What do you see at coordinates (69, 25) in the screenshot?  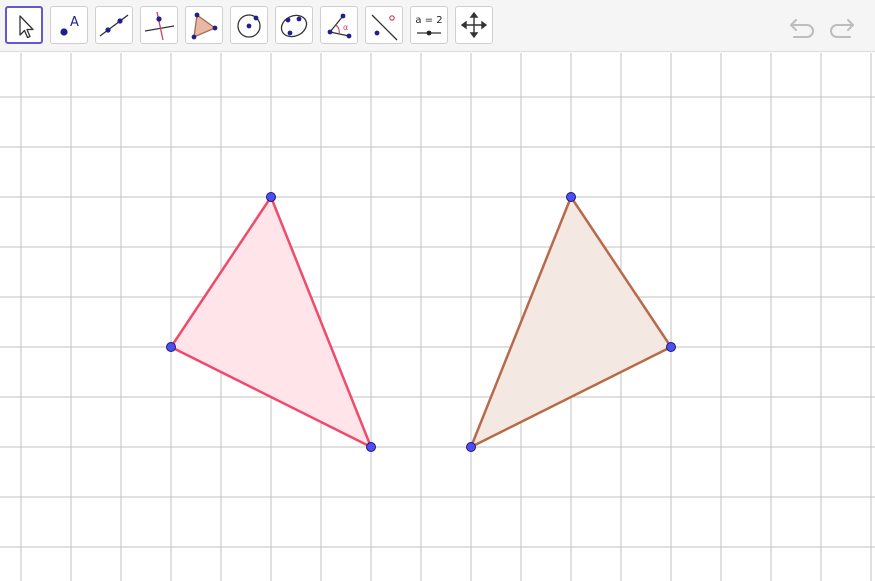 I see `point-tool: A` at bounding box center [69, 25].